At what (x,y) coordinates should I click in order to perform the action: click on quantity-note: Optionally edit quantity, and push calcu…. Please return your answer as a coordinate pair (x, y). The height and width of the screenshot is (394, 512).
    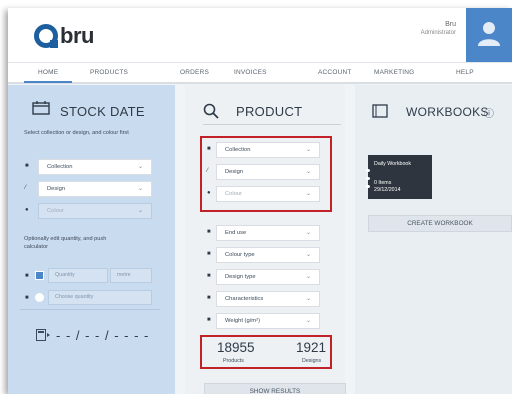
    Looking at the image, I should click on (65, 243).